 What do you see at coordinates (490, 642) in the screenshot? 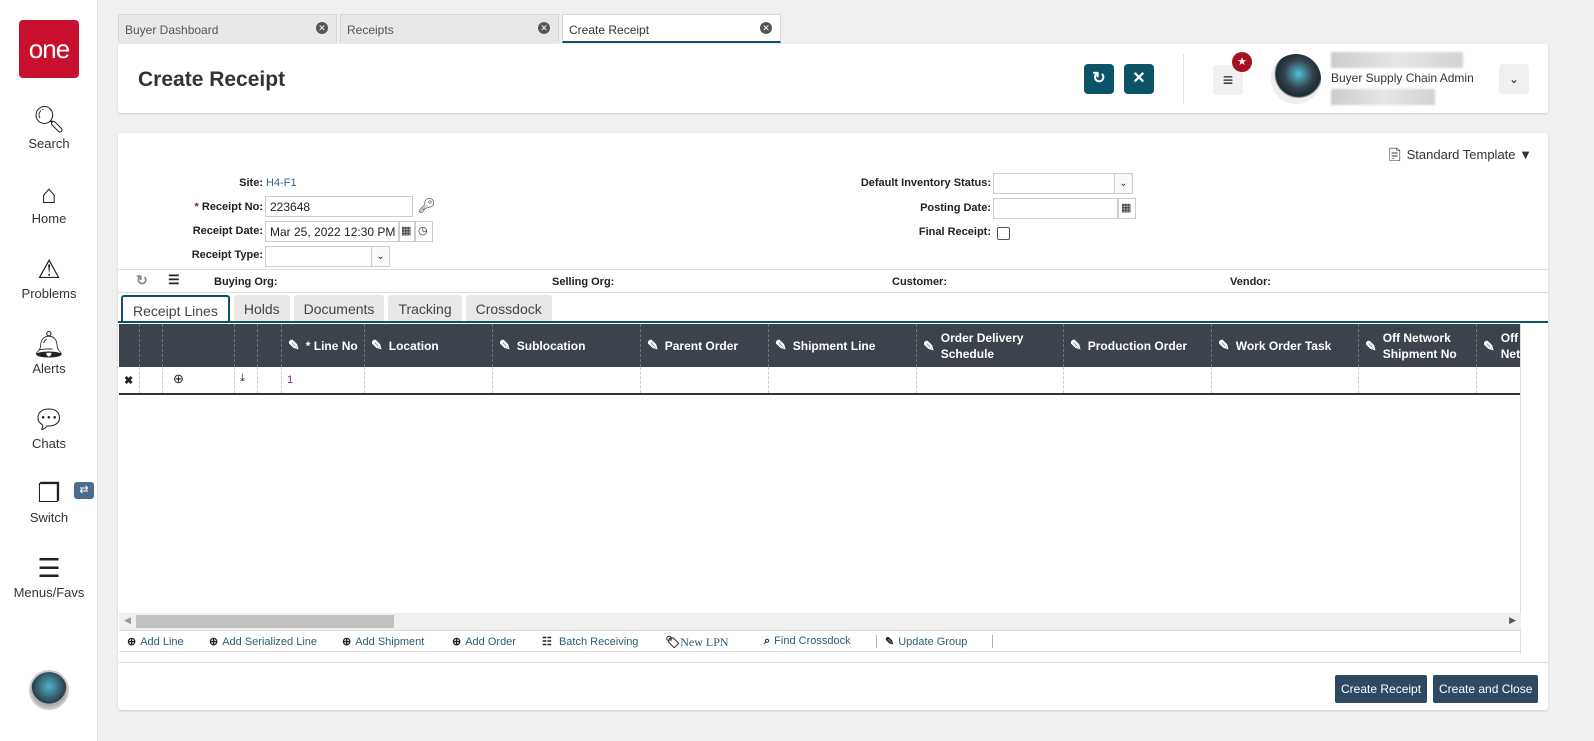
I see `action-label: Add Order` at bounding box center [490, 642].